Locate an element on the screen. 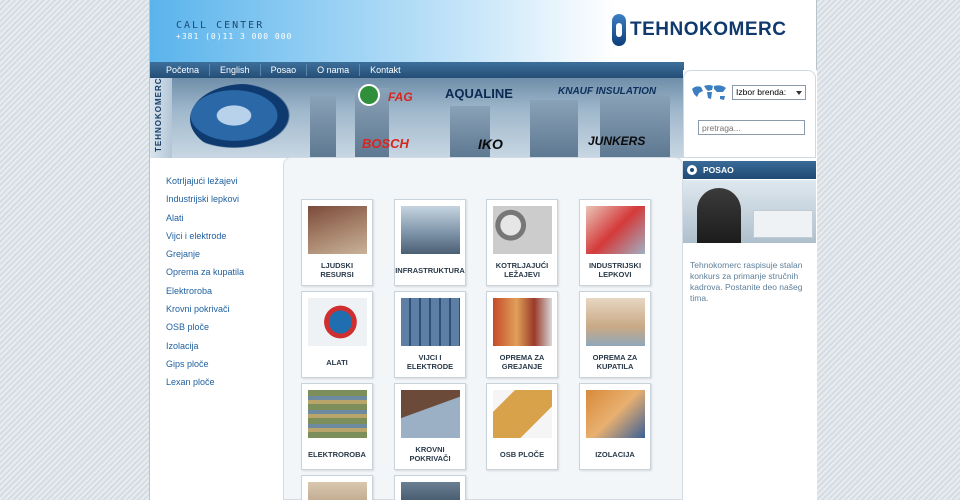 Image resolution: width=960 pixels, height=500 pixels. businesswoman-figure is located at coordinates (719, 215).